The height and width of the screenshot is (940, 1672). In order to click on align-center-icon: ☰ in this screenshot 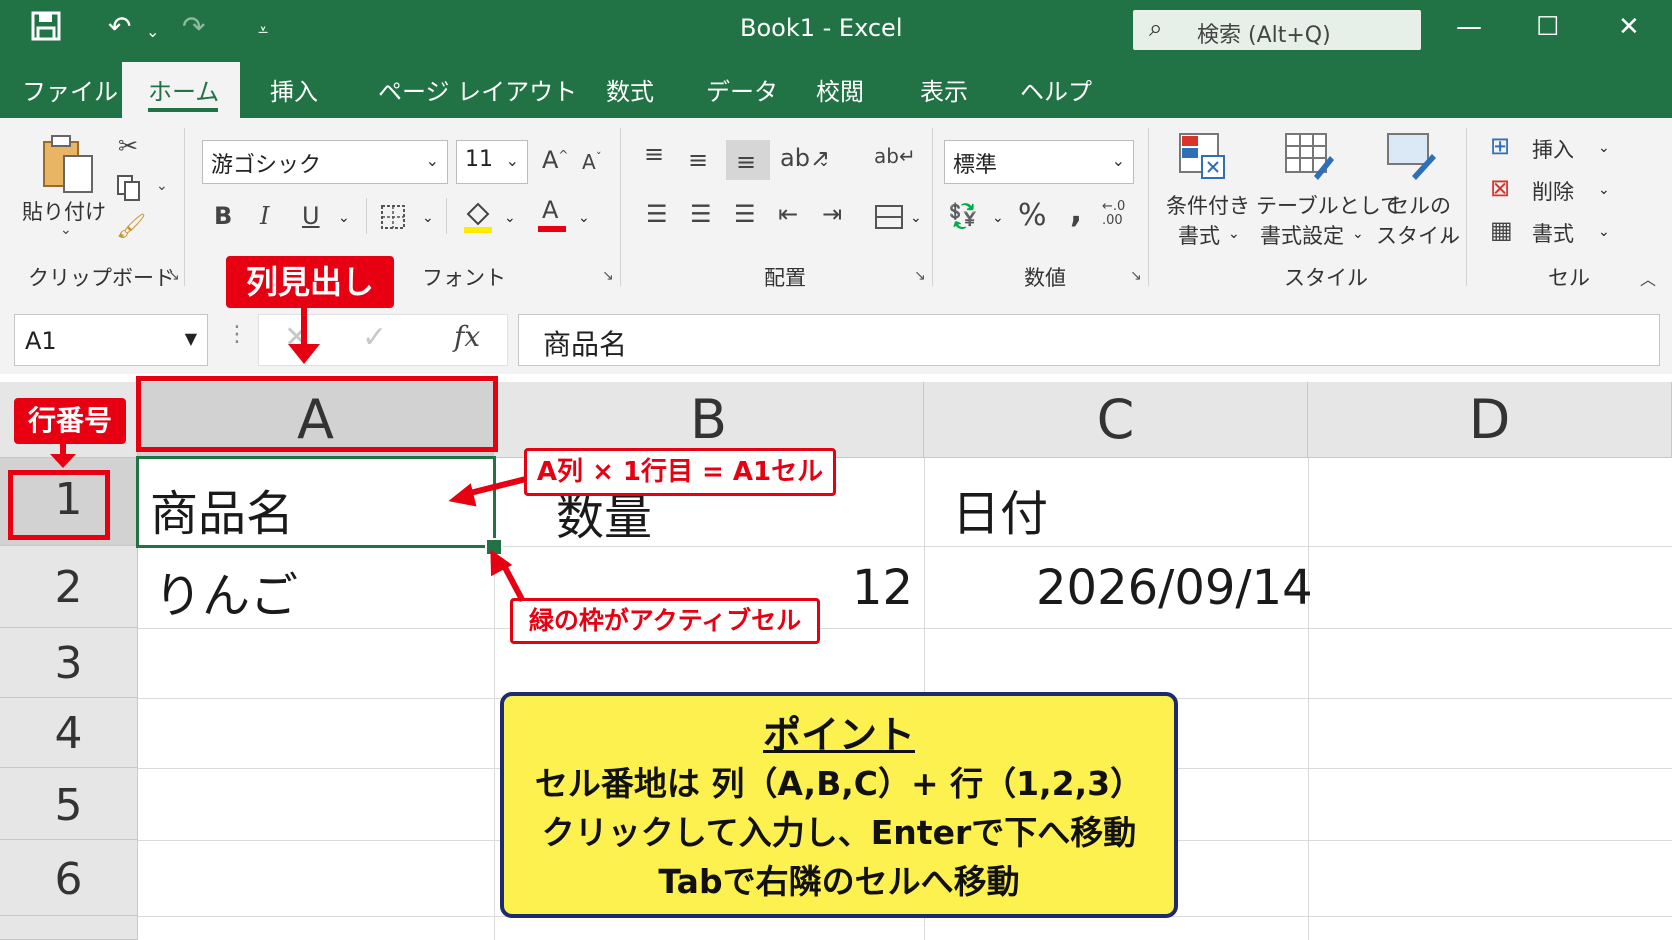, I will do `click(701, 214)`.